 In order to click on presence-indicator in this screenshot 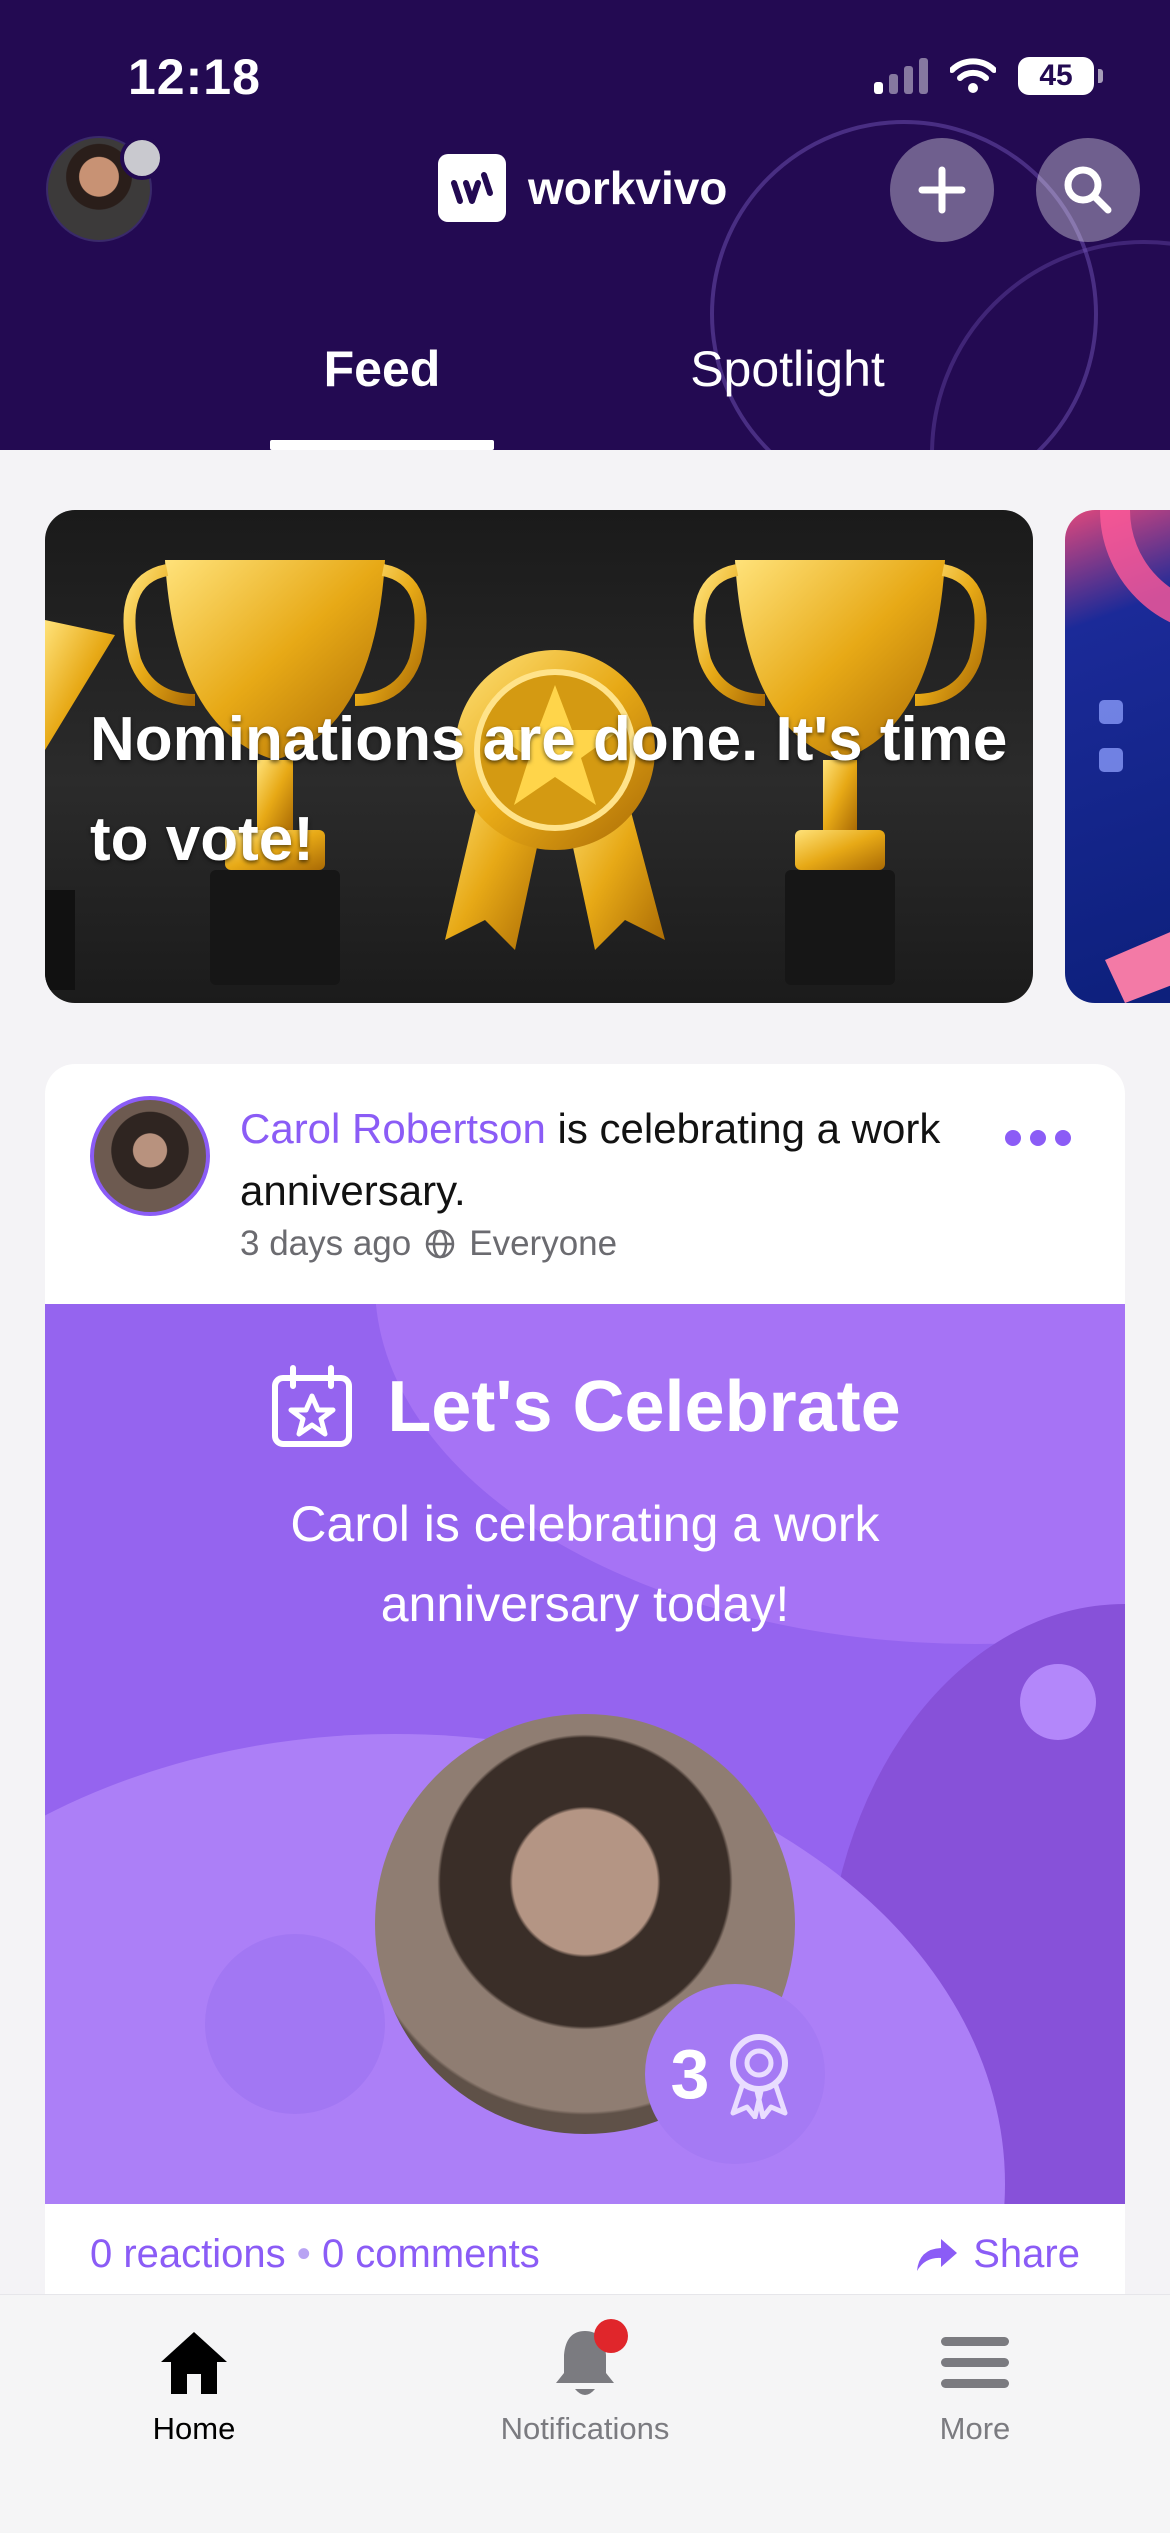, I will do `click(142, 158)`.